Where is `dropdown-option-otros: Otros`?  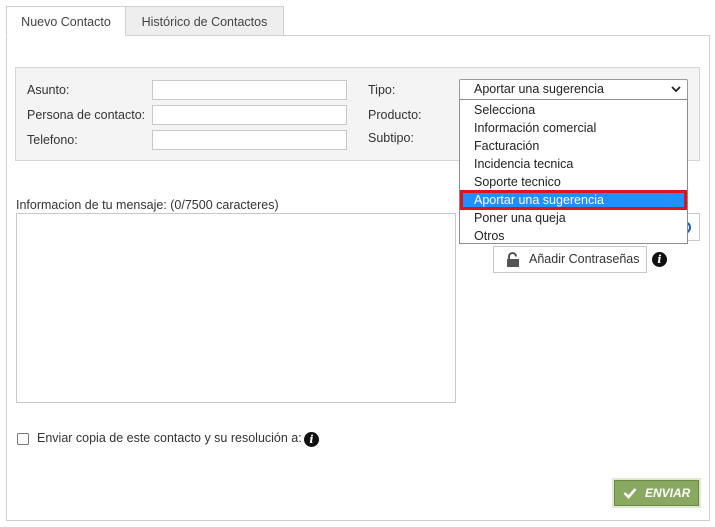 dropdown-option-otros: Otros is located at coordinates (573, 236).